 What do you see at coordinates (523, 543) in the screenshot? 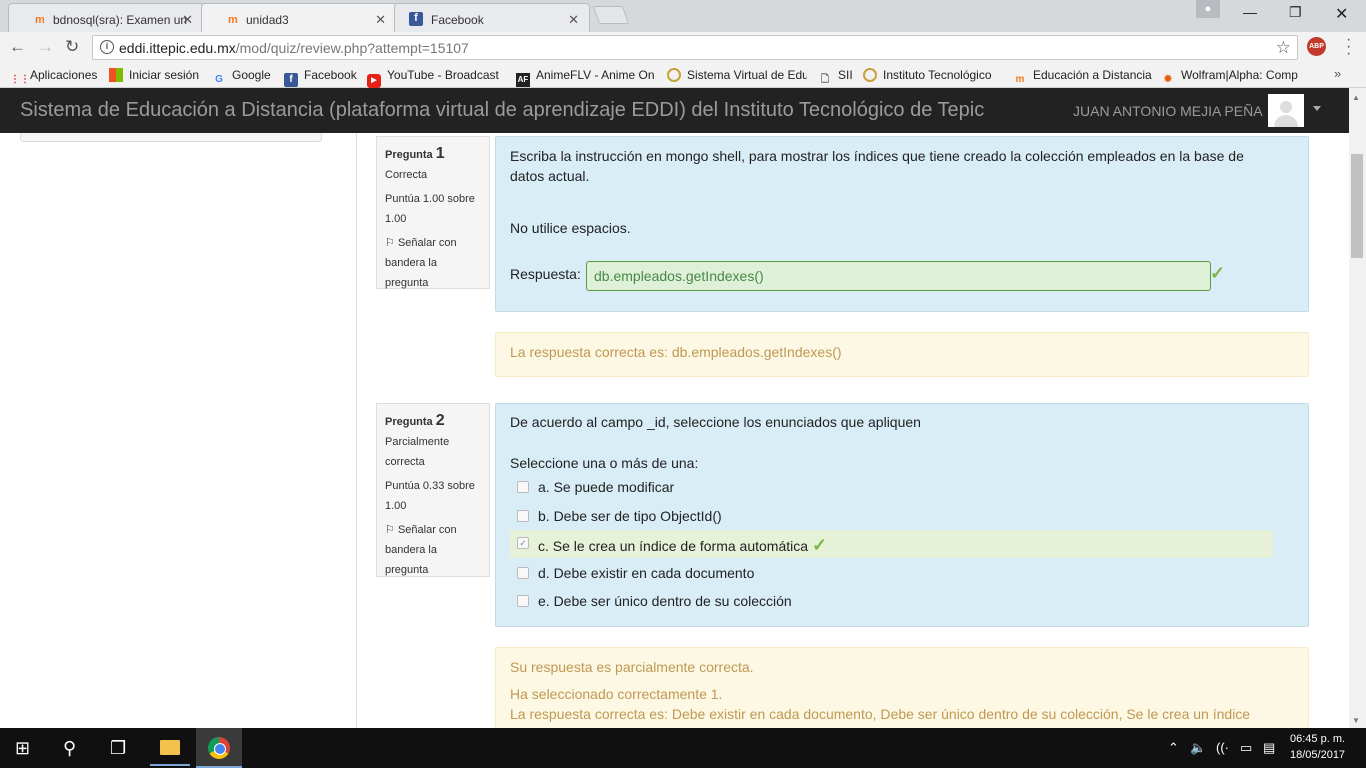
I see `checkbox: ✓` at bounding box center [523, 543].